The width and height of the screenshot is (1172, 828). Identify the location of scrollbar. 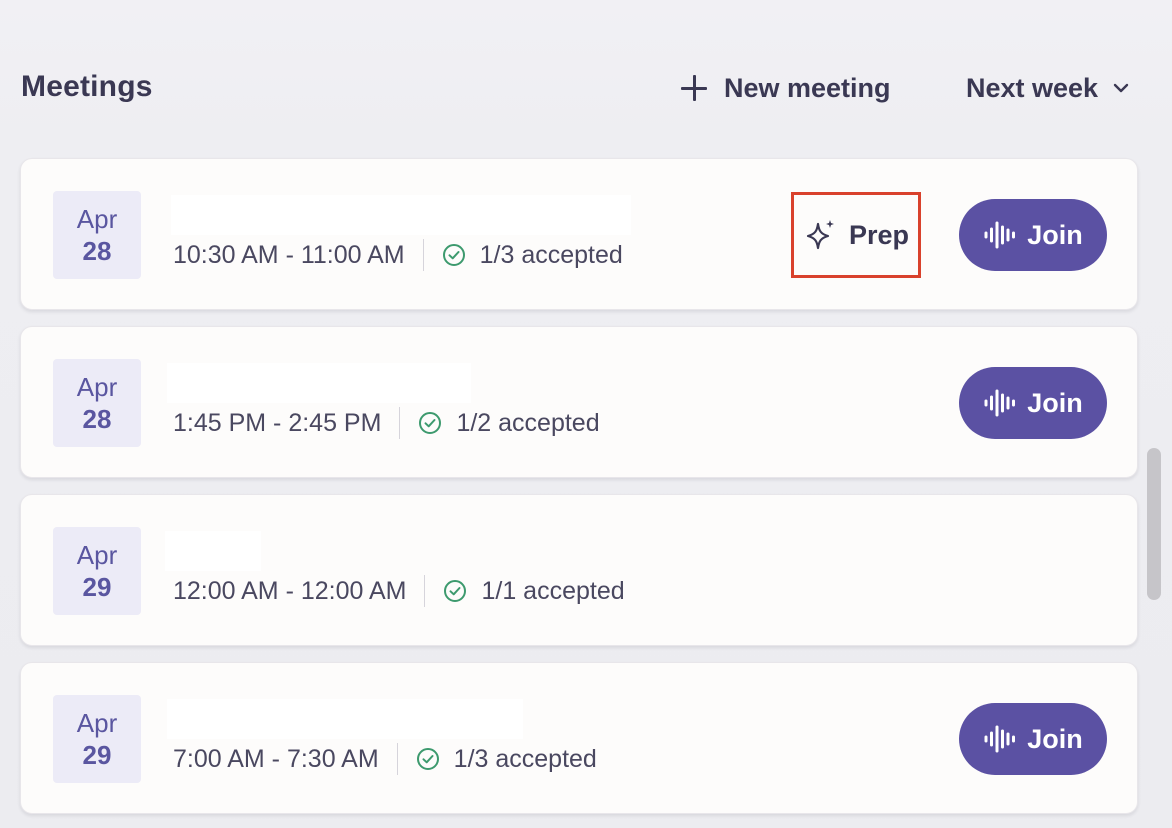
(1156, 480).